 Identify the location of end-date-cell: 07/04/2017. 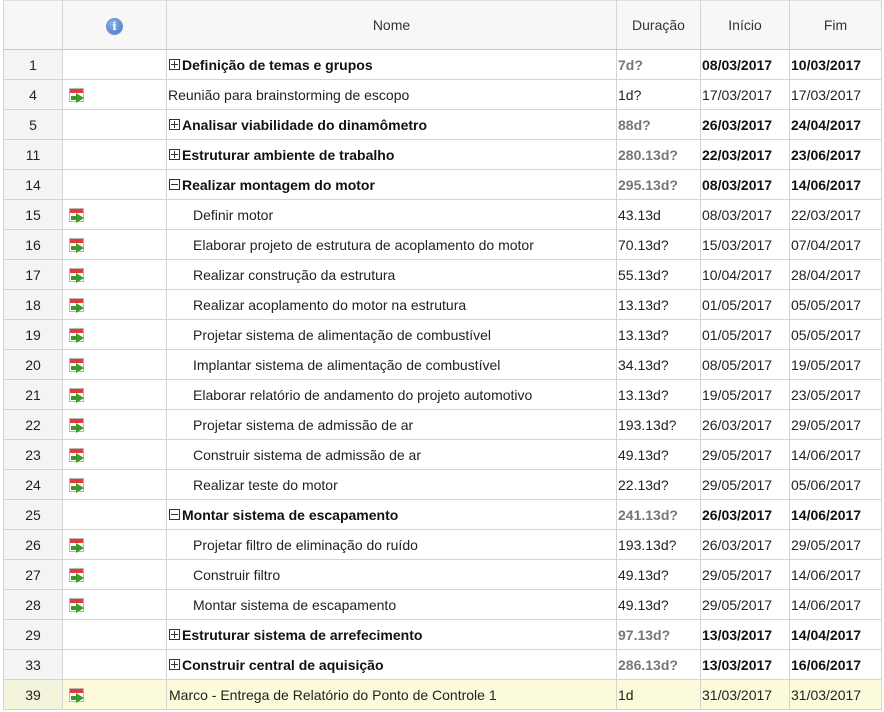
(835, 244).